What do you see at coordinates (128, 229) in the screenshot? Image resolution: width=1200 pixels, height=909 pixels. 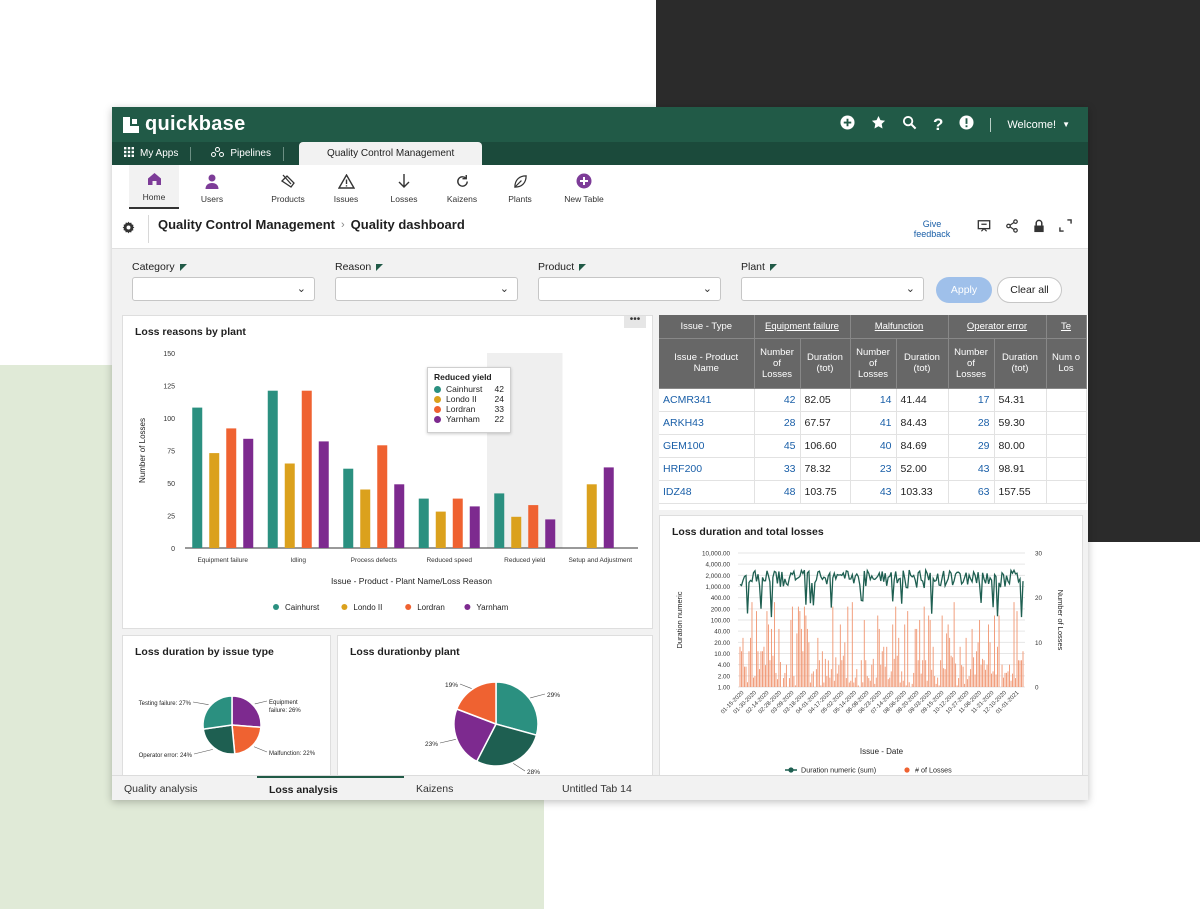 I see `gear-icon` at bounding box center [128, 229].